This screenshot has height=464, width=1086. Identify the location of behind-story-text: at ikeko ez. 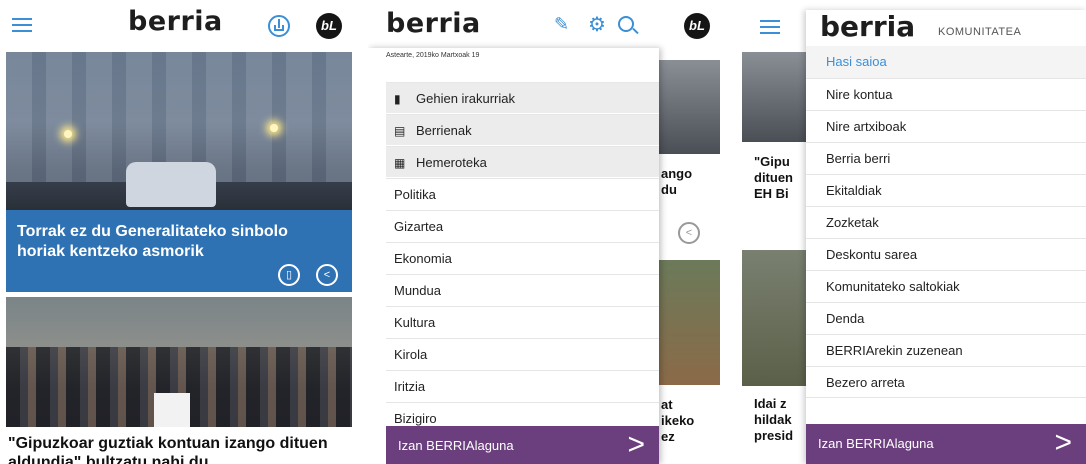
(678, 420).